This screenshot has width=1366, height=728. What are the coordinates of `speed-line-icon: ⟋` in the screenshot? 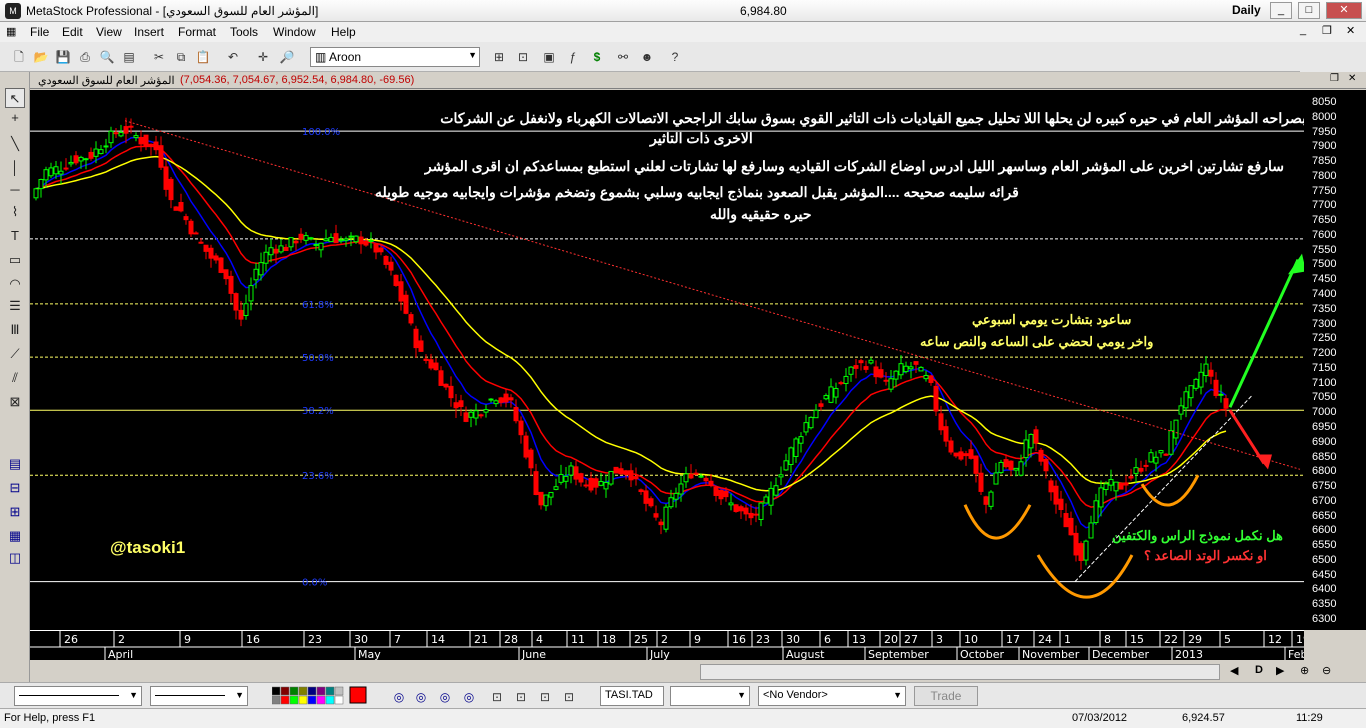 It's located at (15, 354).